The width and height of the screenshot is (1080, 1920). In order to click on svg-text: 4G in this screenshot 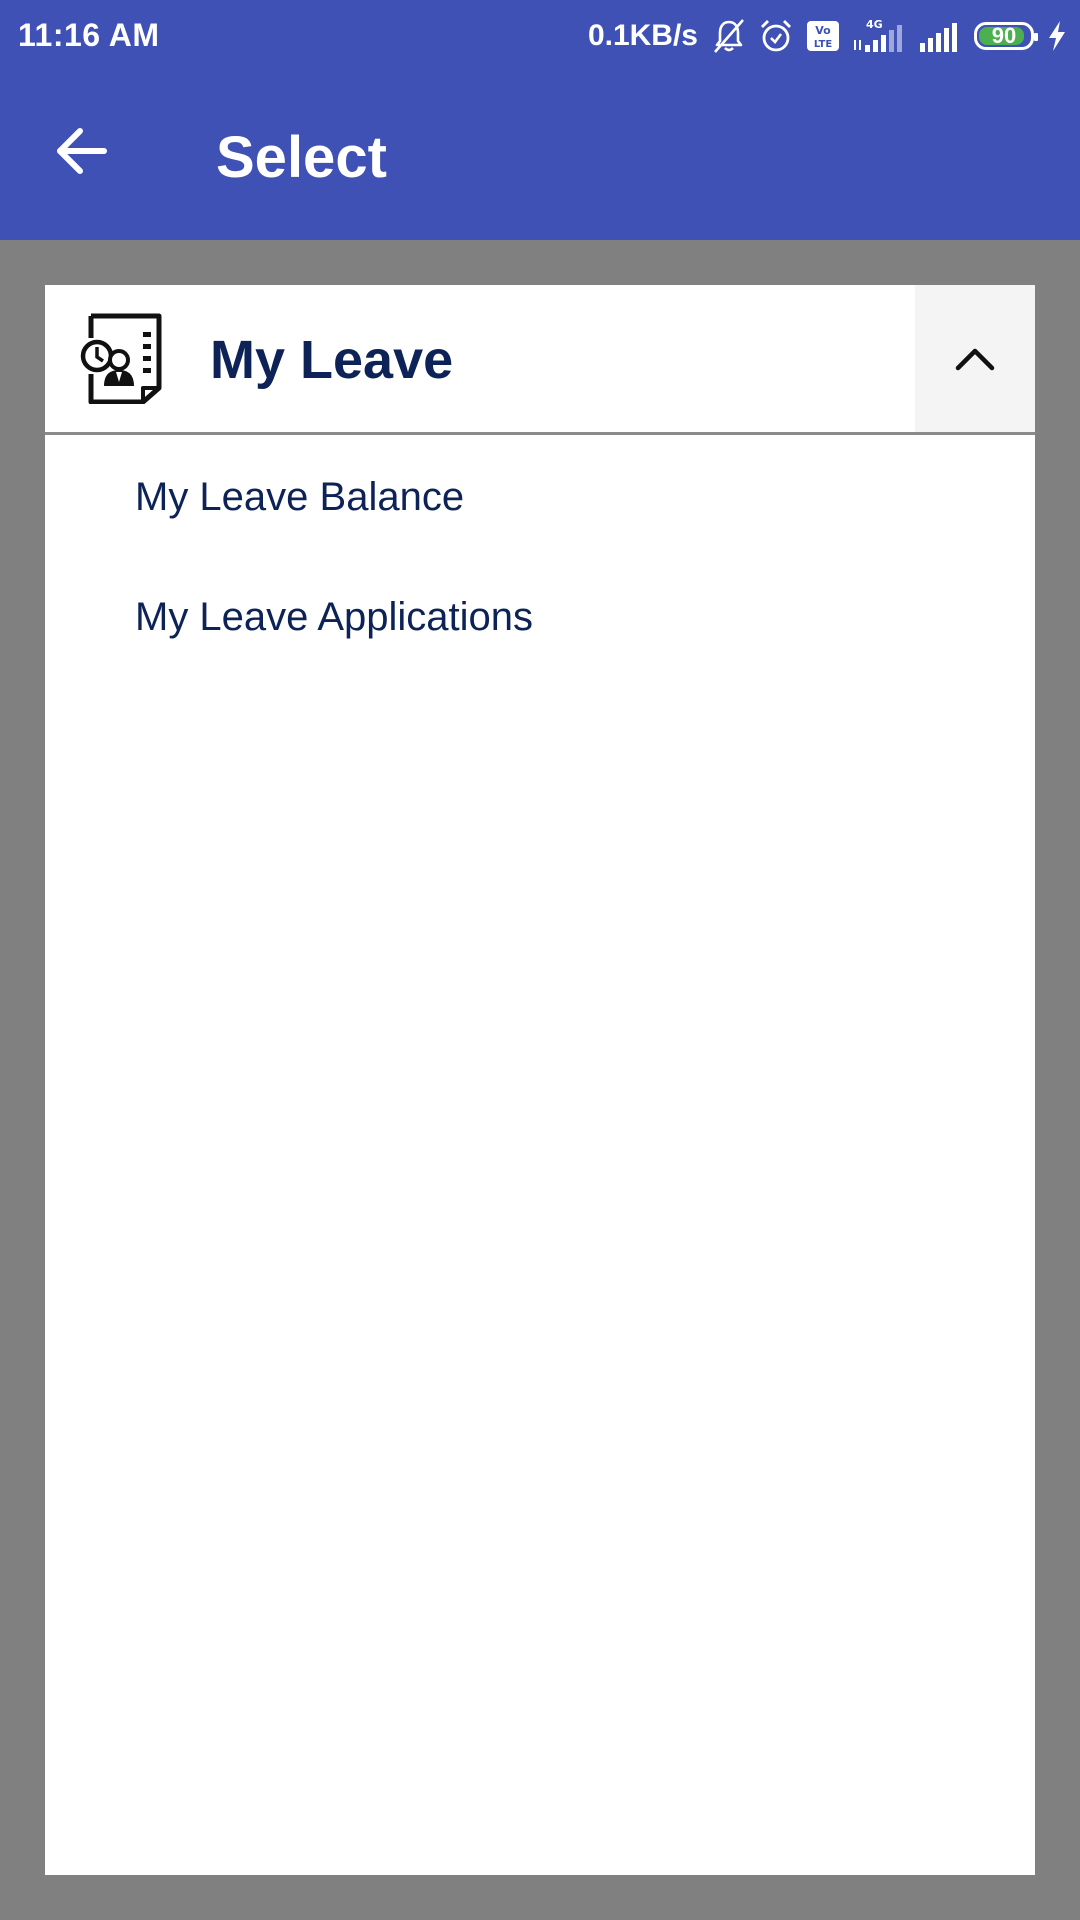, I will do `click(874, 24)`.